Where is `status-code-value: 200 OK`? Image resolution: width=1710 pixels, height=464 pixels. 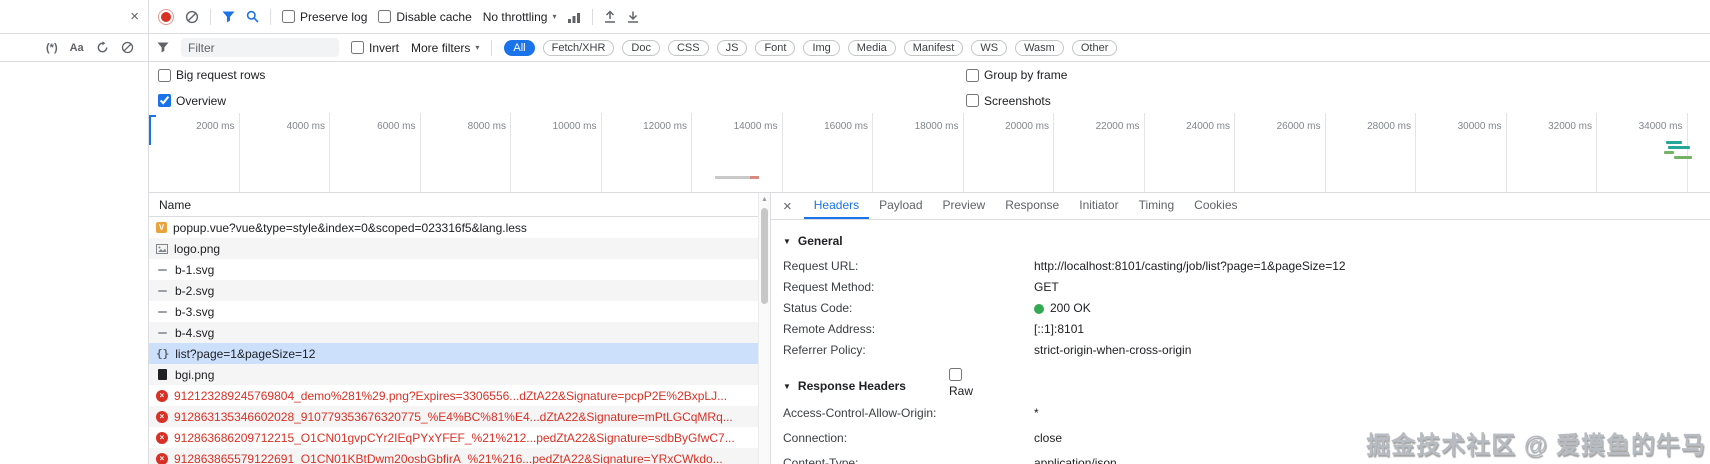 status-code-value: 200 OK is located at coordinates (1070, 308).